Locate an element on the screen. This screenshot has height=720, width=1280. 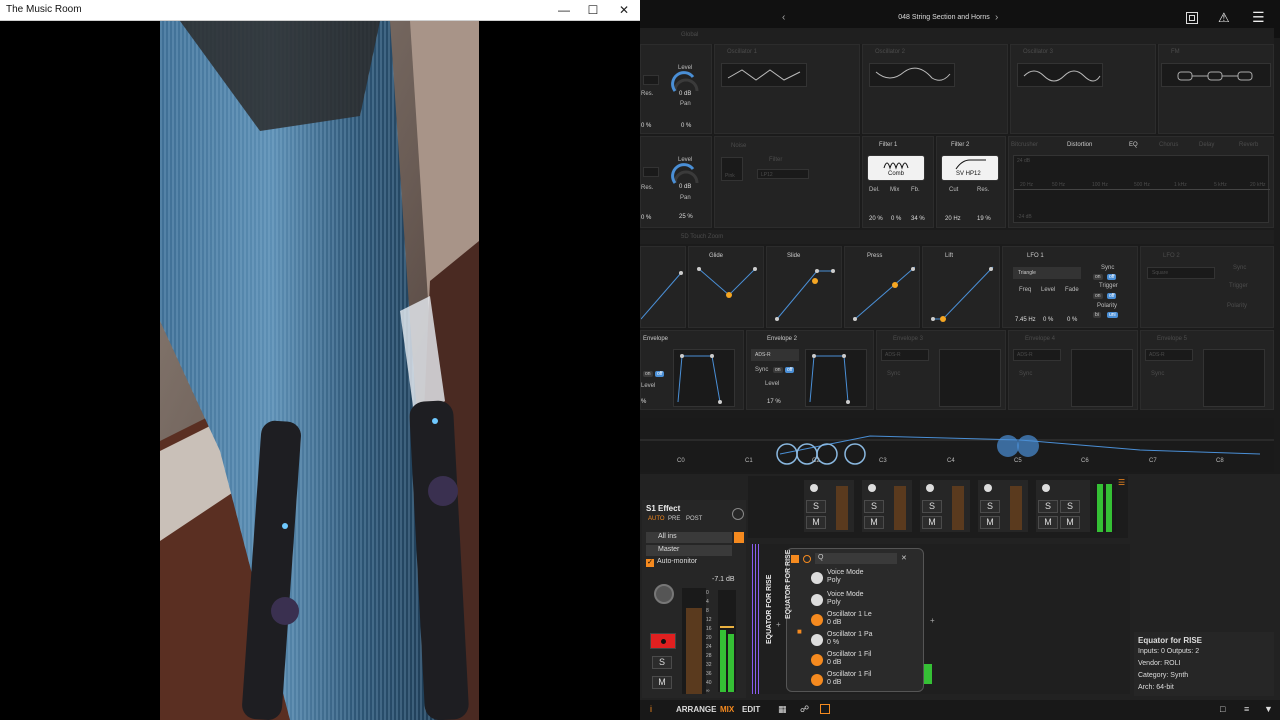
strip-1-solo-button: S is located at coordinates (816, 506).